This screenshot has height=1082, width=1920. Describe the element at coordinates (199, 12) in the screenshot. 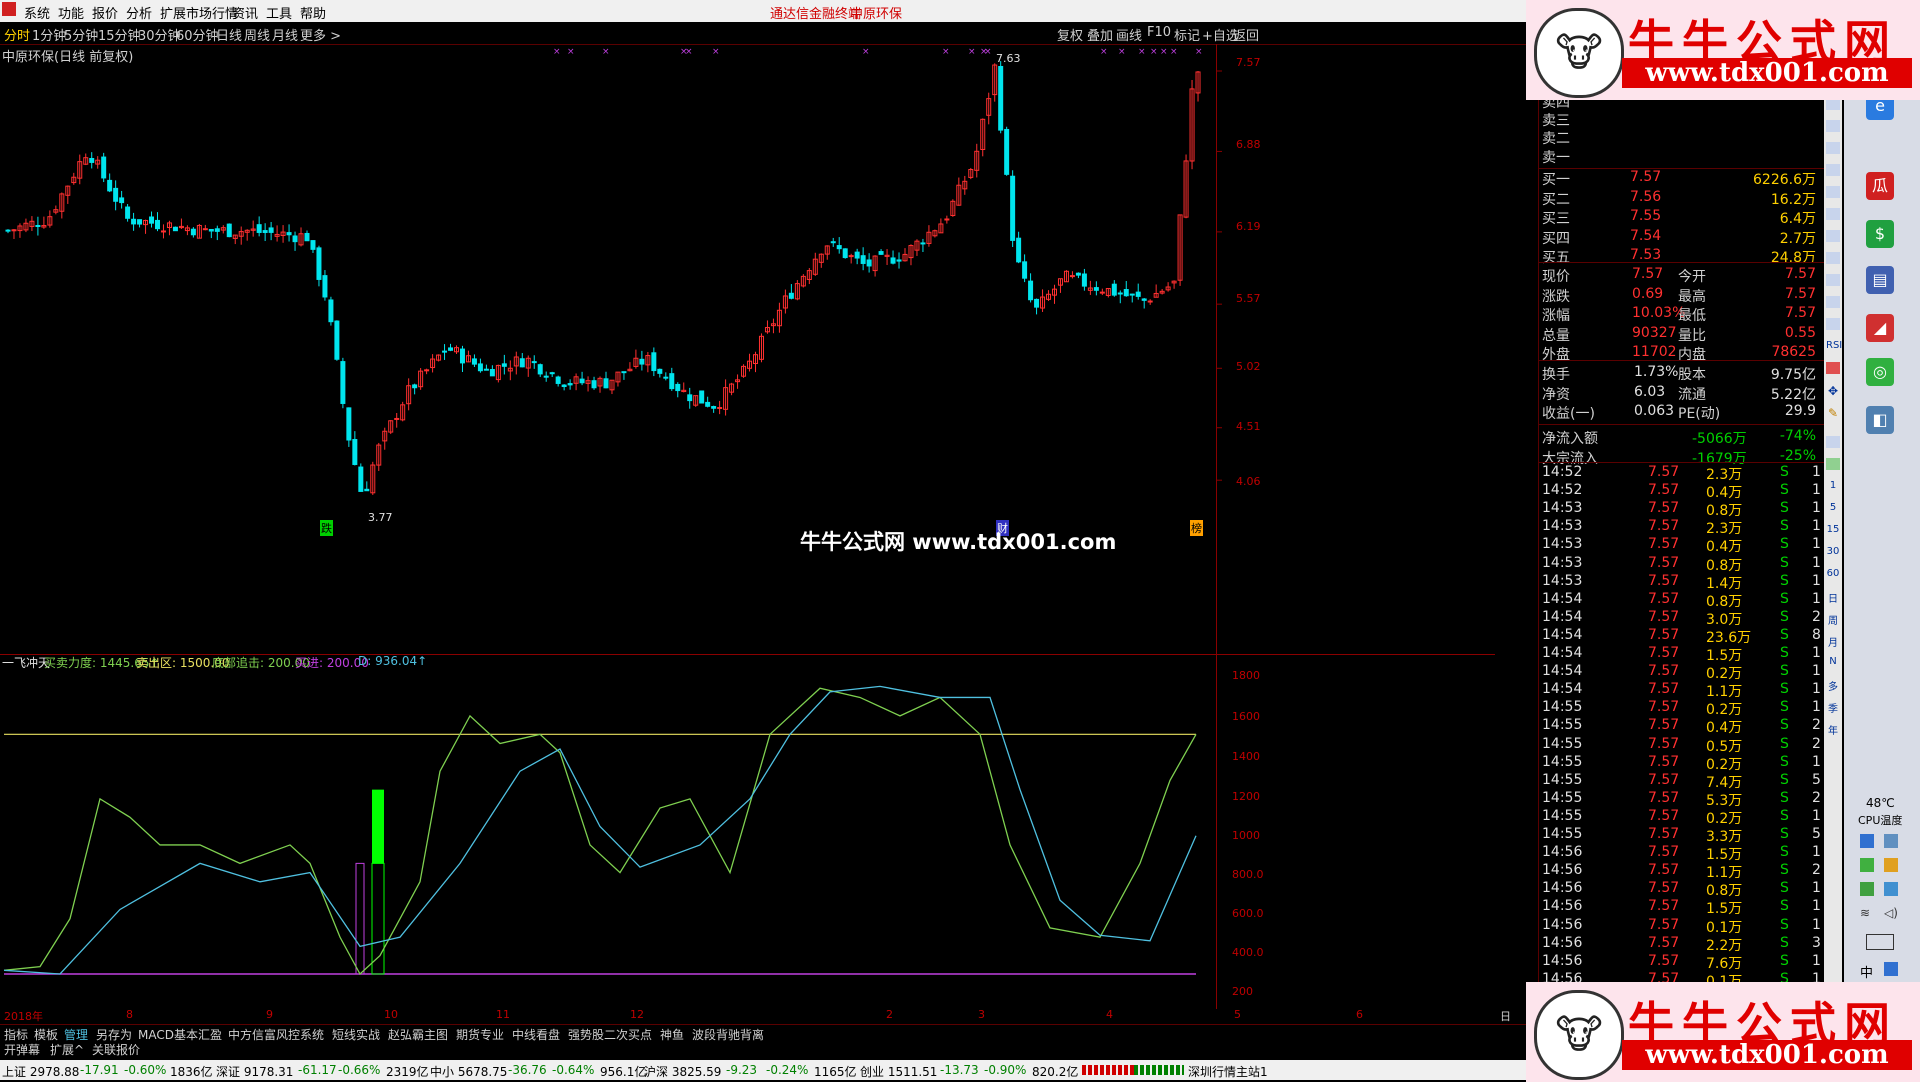

I see `menu-ext-market: 扩展市场行情` at that location.